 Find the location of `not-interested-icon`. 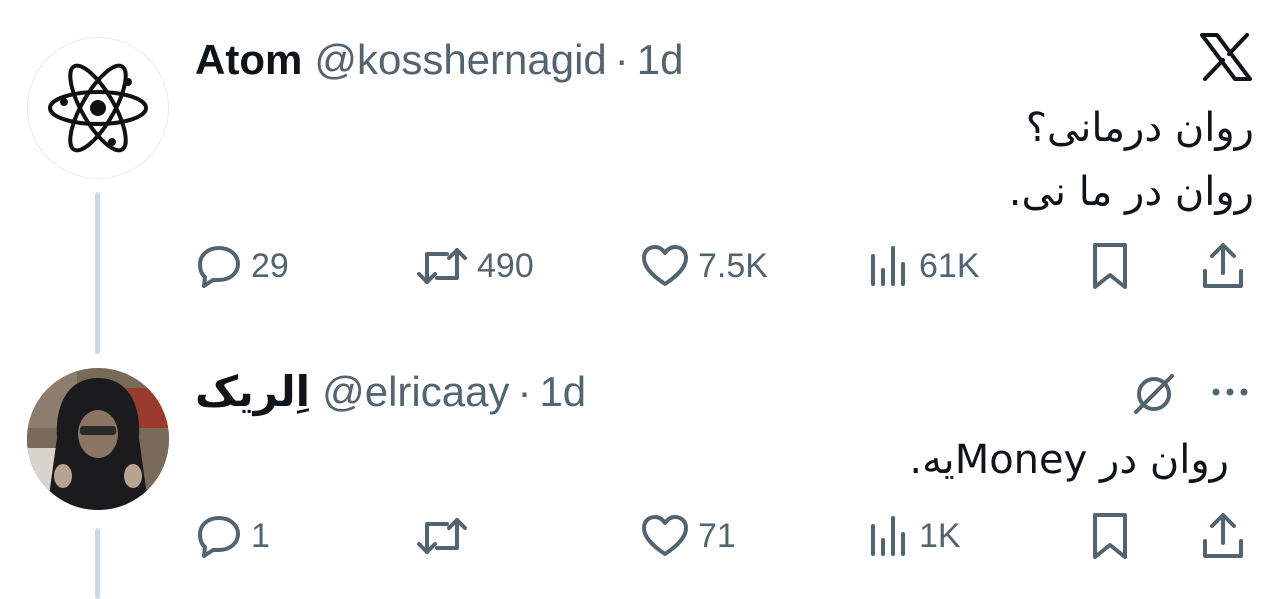

not-interested-icon is located at coordinates (1154, 394).